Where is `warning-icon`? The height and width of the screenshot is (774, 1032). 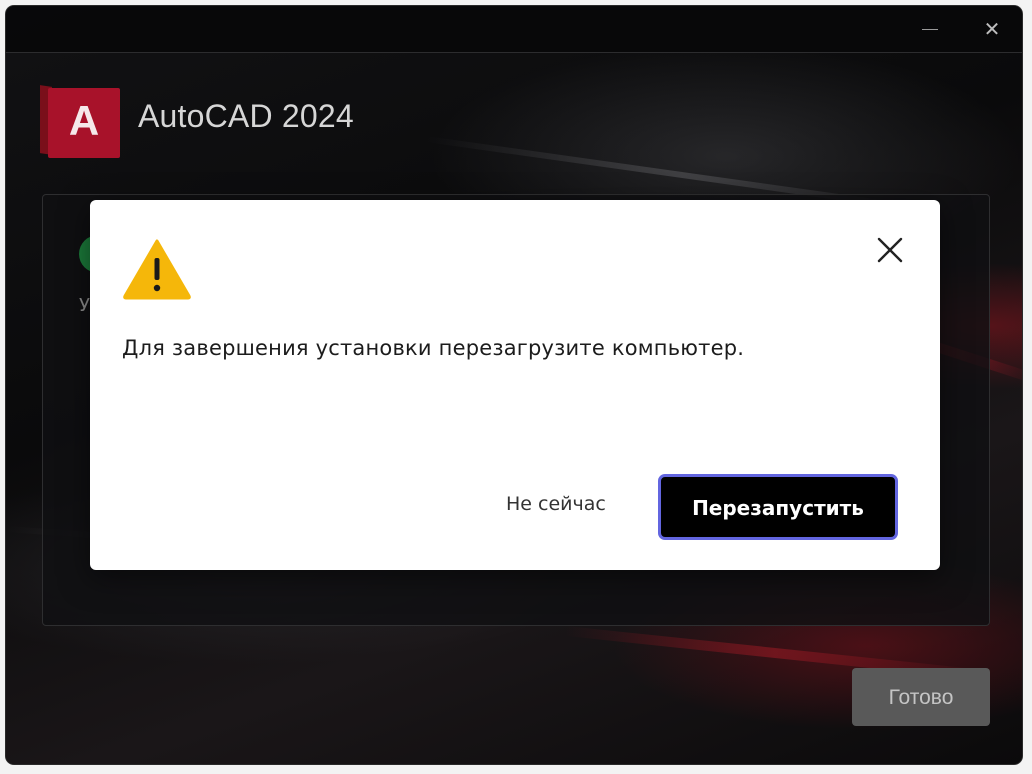
warning-icon is located at coordinates (157, 269).